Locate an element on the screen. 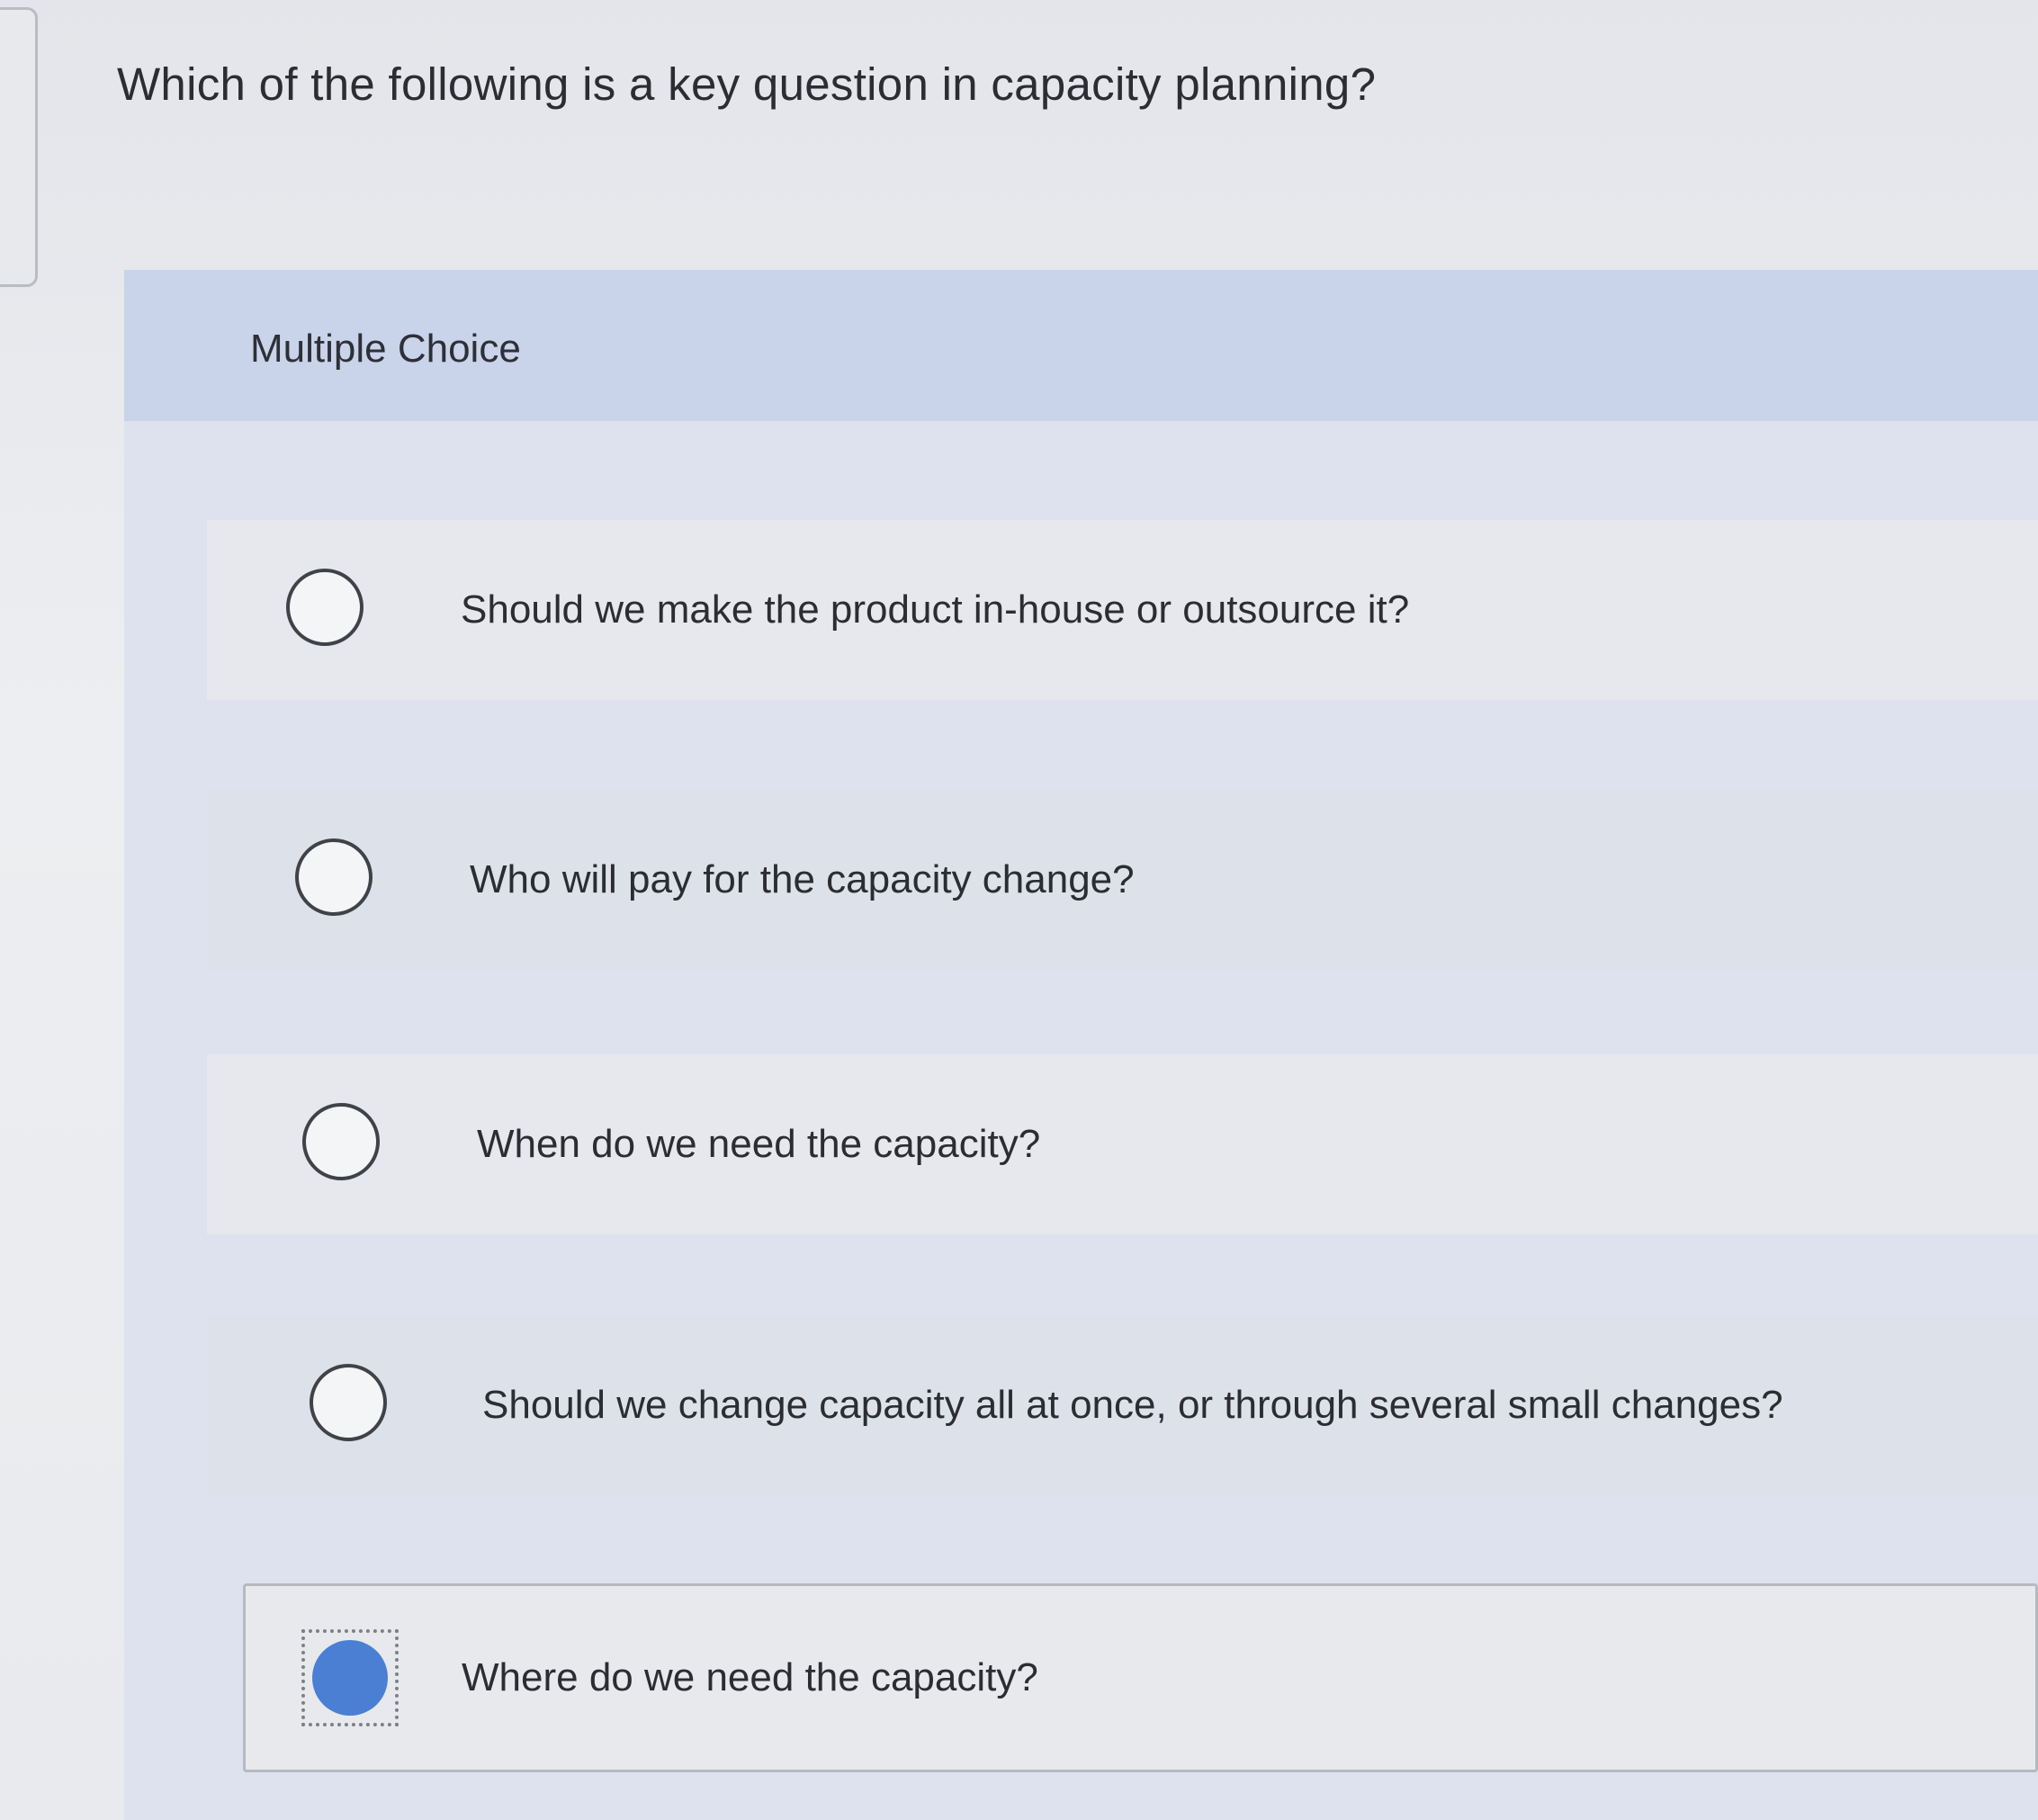 This screenshot has height=1820, width=2038. radio-focus-ring is located at coordinates (350, 1677).